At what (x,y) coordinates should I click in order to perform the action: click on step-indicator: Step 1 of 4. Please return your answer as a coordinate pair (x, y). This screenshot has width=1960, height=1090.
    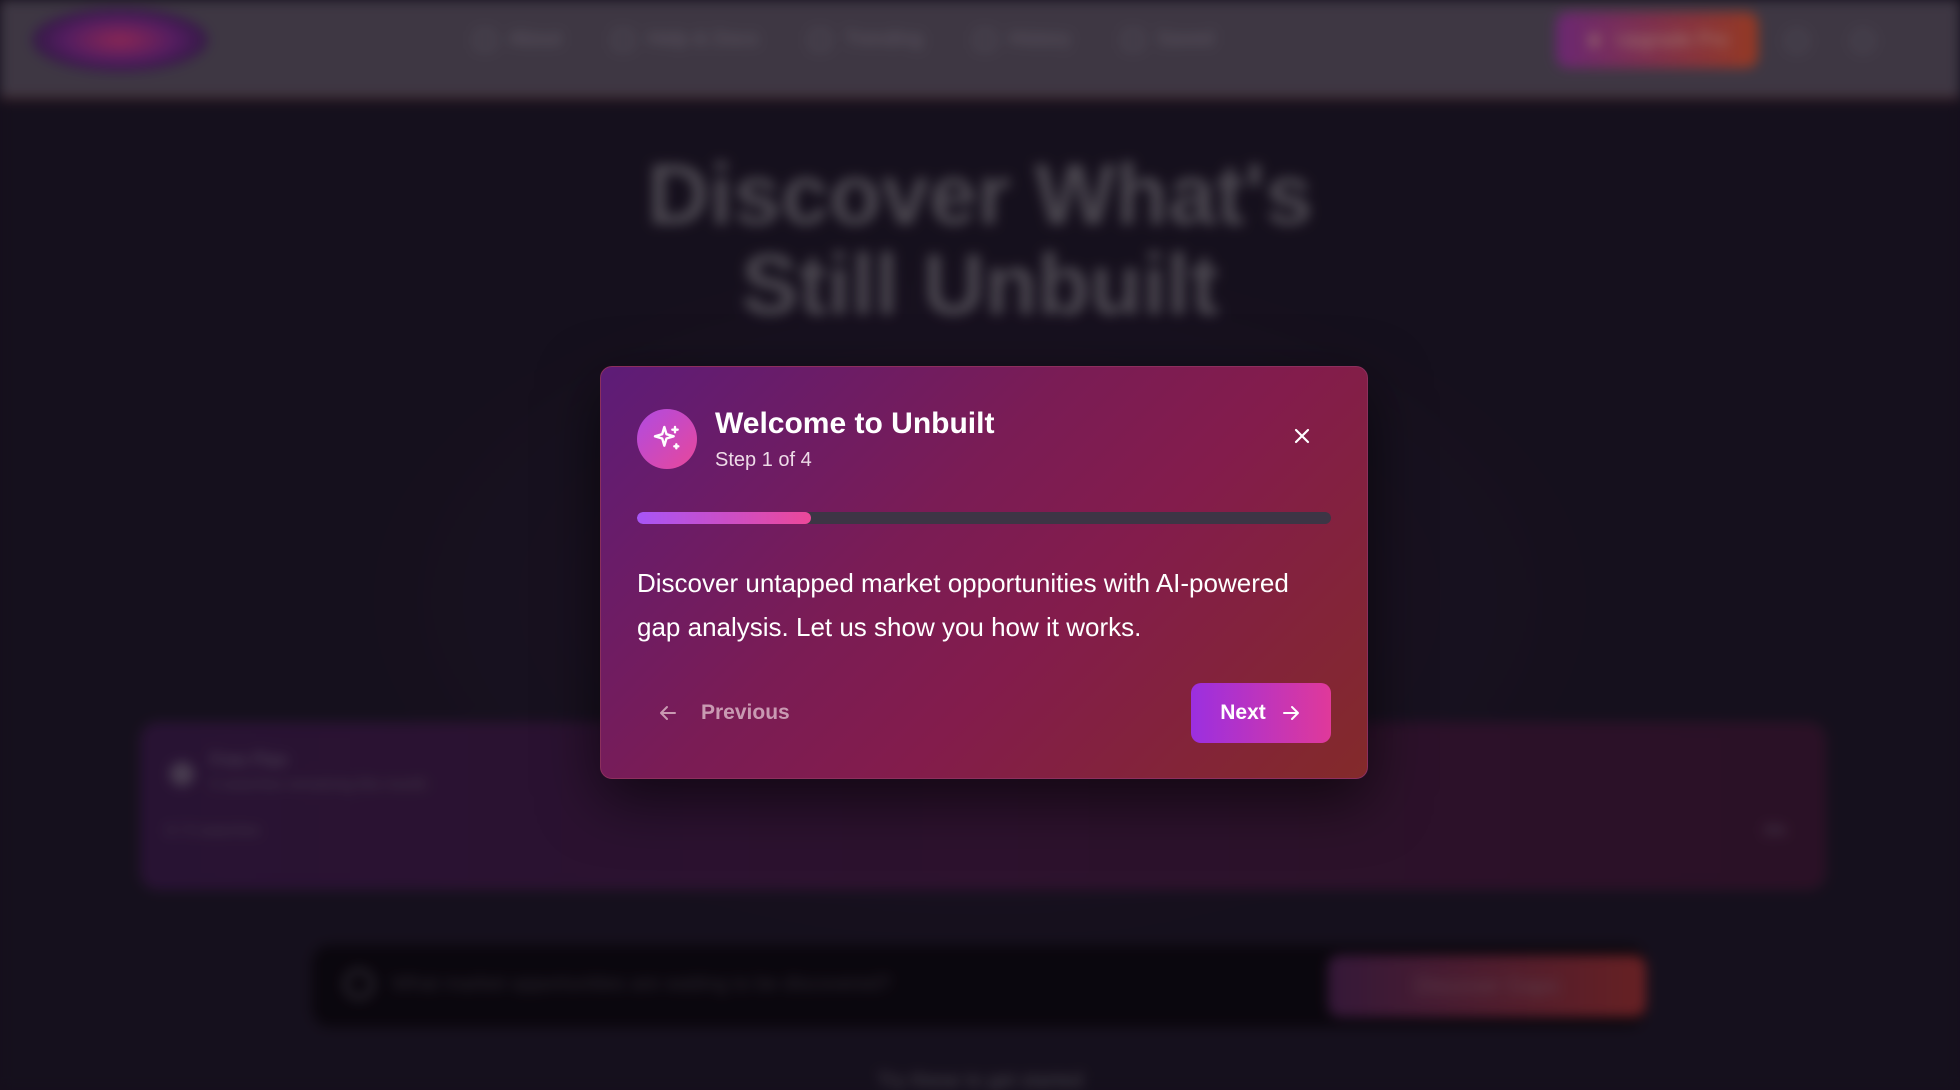
    Looking at the image, I should click on (763, 460).